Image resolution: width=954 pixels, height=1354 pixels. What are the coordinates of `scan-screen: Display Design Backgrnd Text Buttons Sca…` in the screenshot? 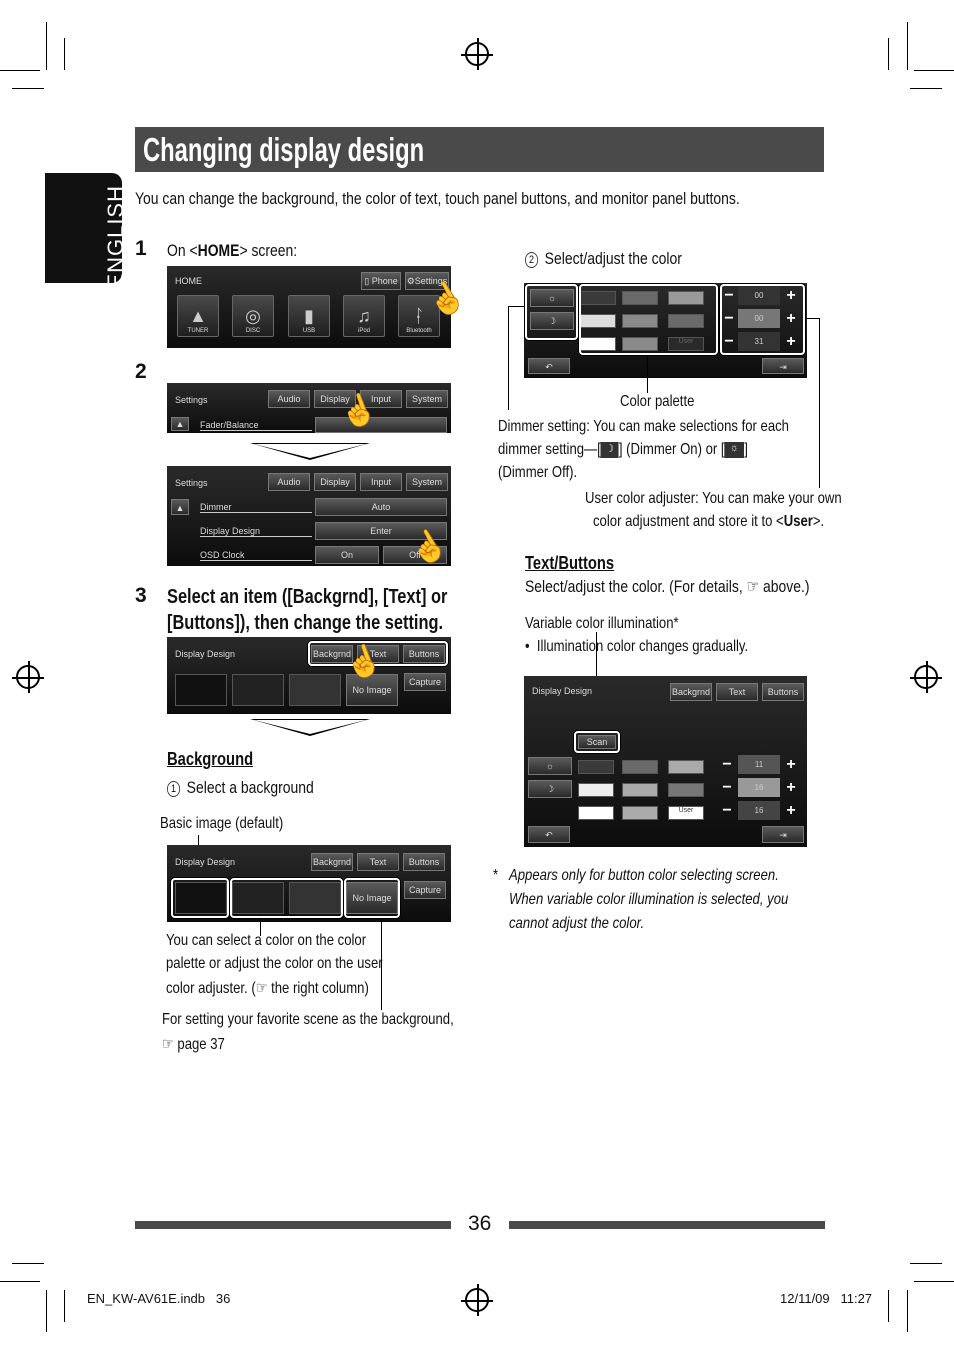 It's located at (665, 761).